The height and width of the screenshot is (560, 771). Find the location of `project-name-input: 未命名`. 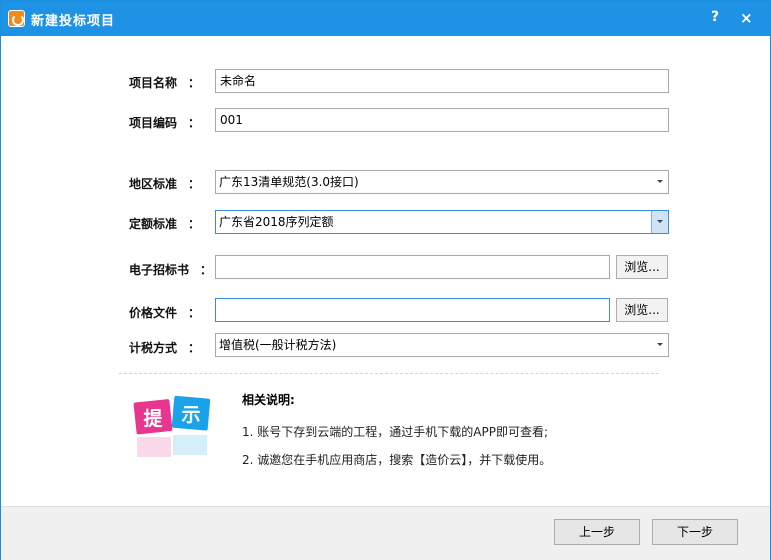

project-name-input: 未命名 is located at coordinates (442, 81).